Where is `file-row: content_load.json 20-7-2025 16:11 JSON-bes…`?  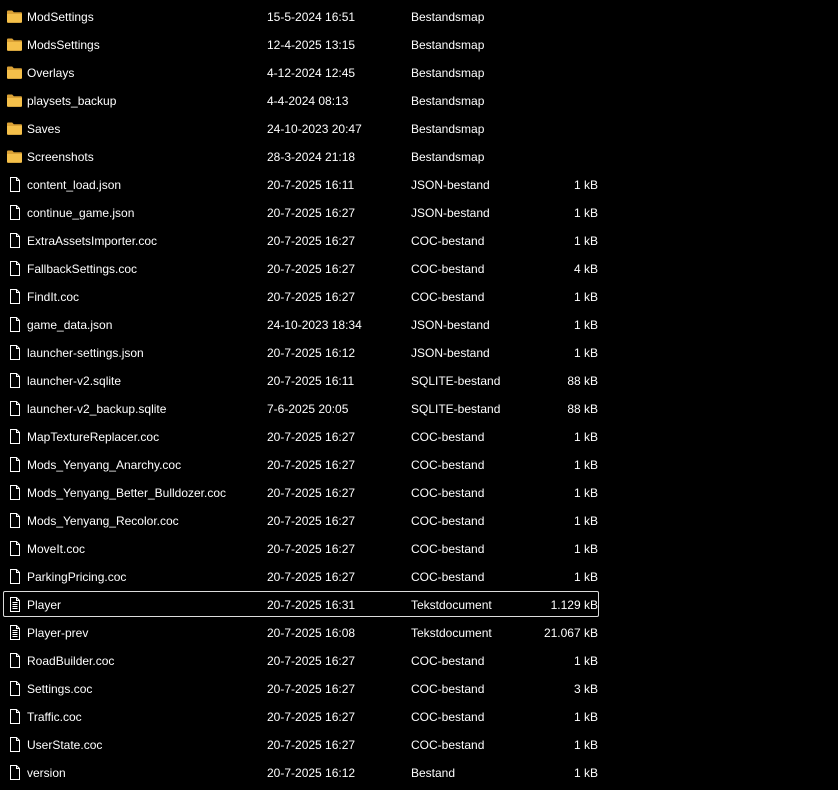
file-row: content_load.json 20-7-2025 16:11 JSON-bes… is located at coordinates (419, 185).